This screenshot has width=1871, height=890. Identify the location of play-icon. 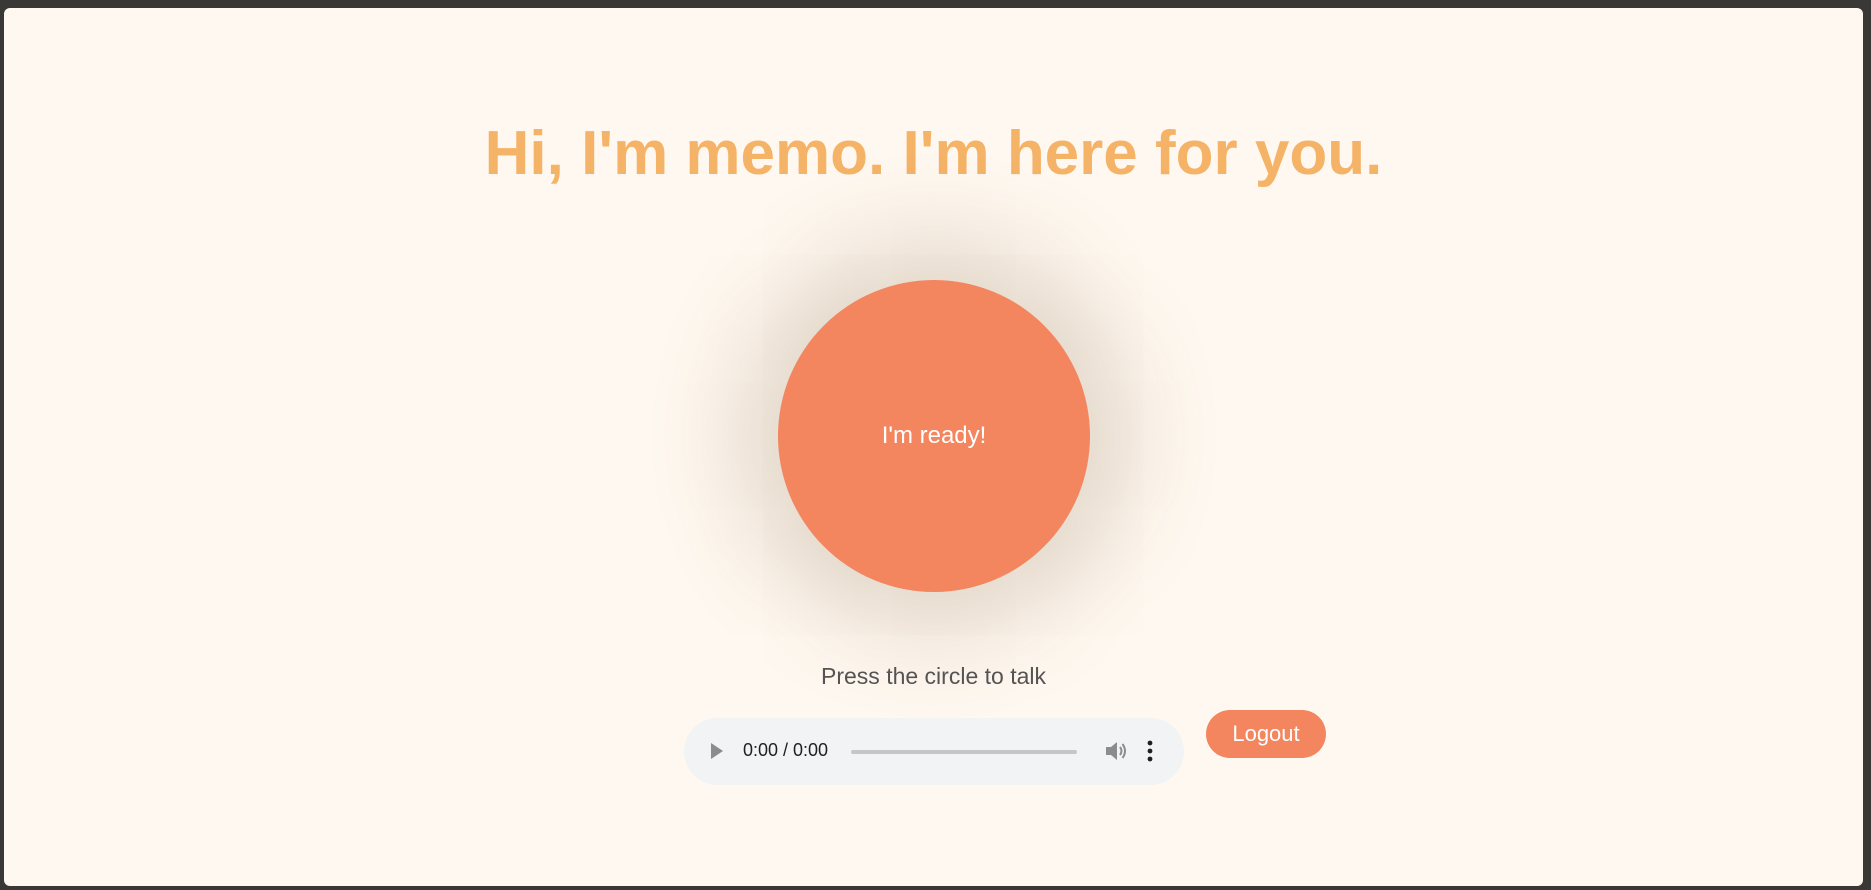
(717, 751).